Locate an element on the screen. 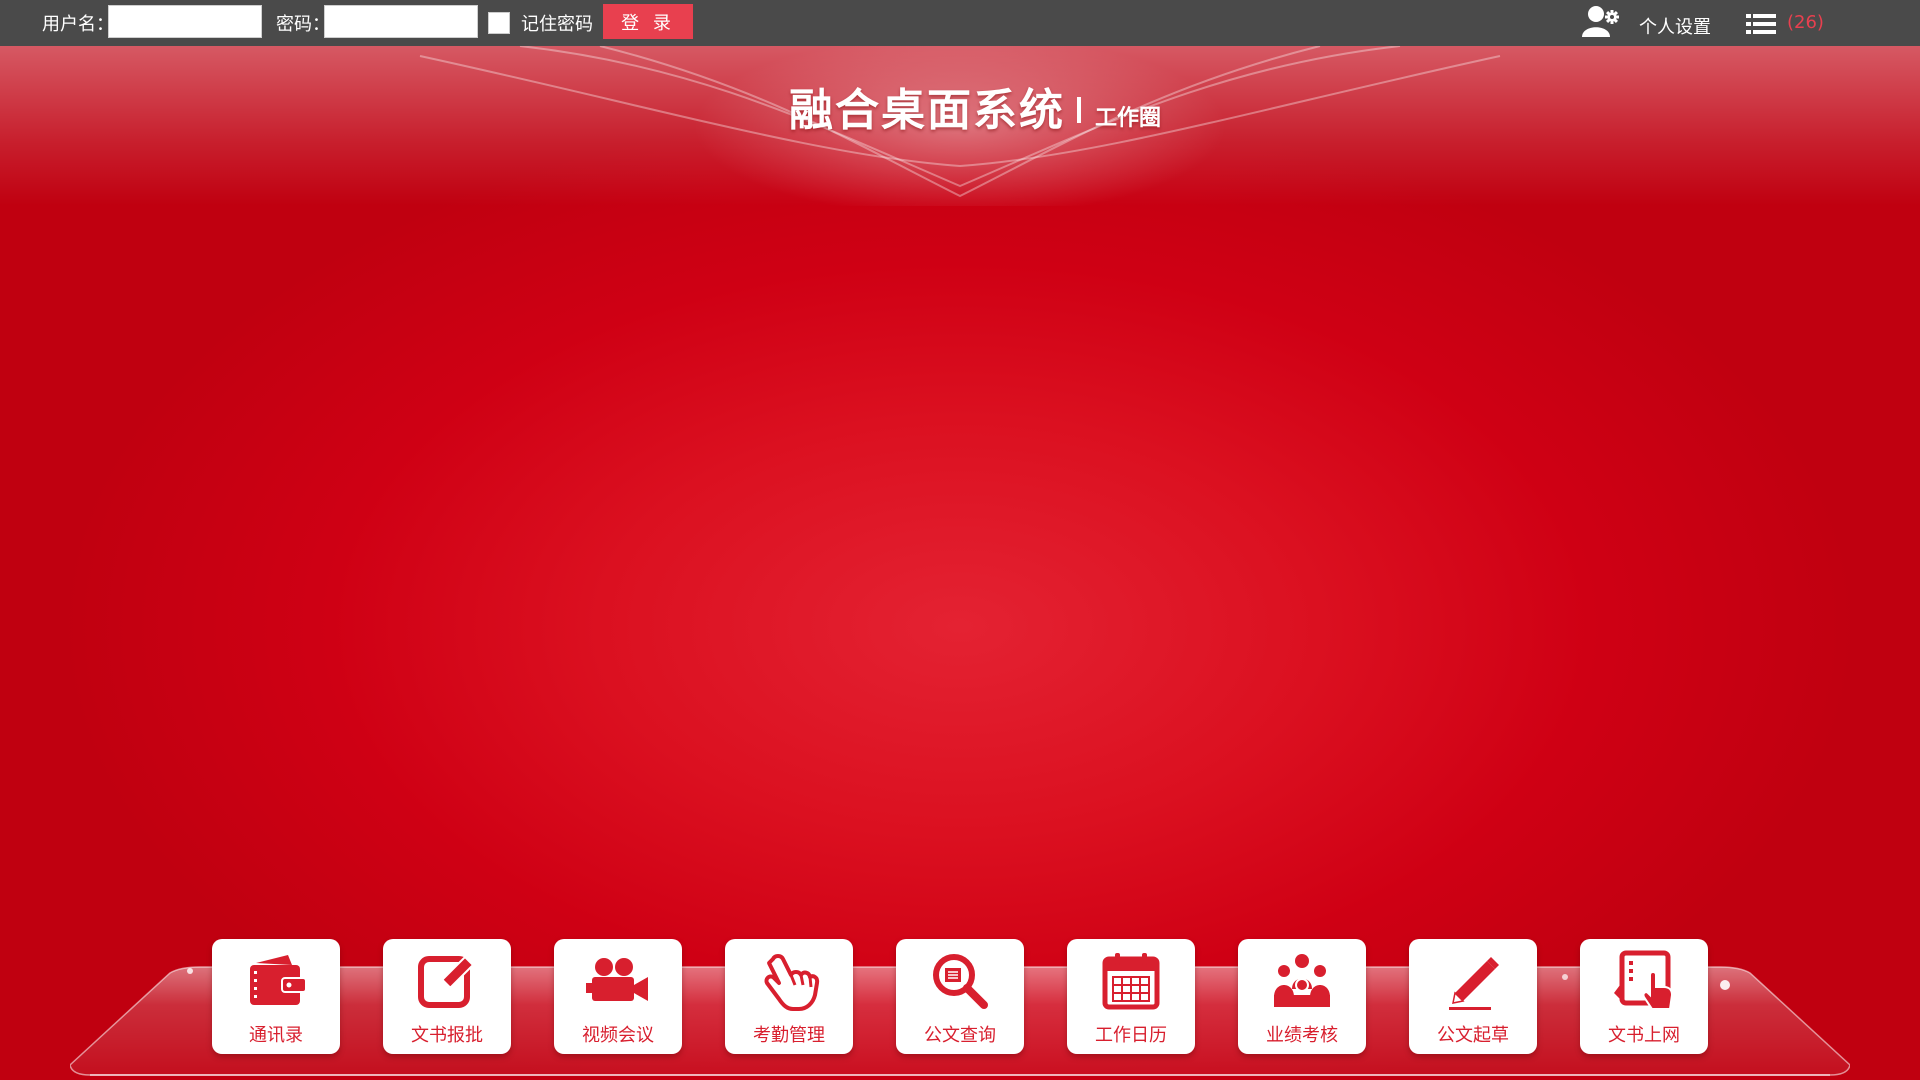 The image size is (1920, 1080). notification-count: (26) is located at coordinates (1805, 22).